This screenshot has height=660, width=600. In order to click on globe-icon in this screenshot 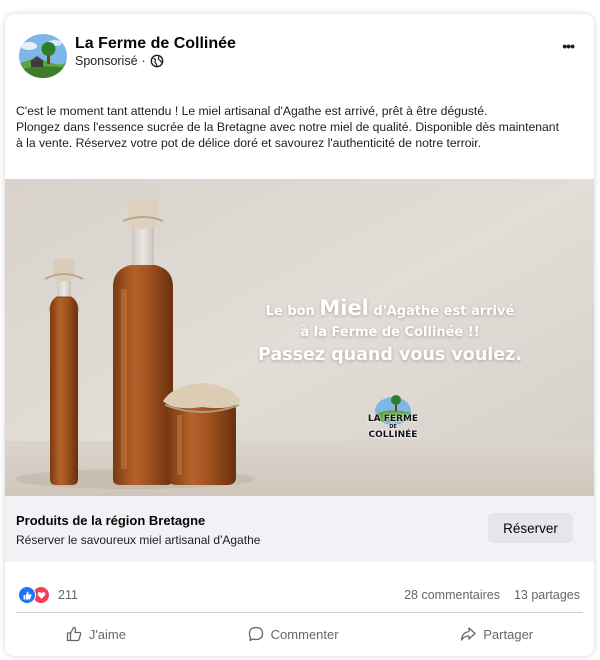, I will do `click(157, 61)`.